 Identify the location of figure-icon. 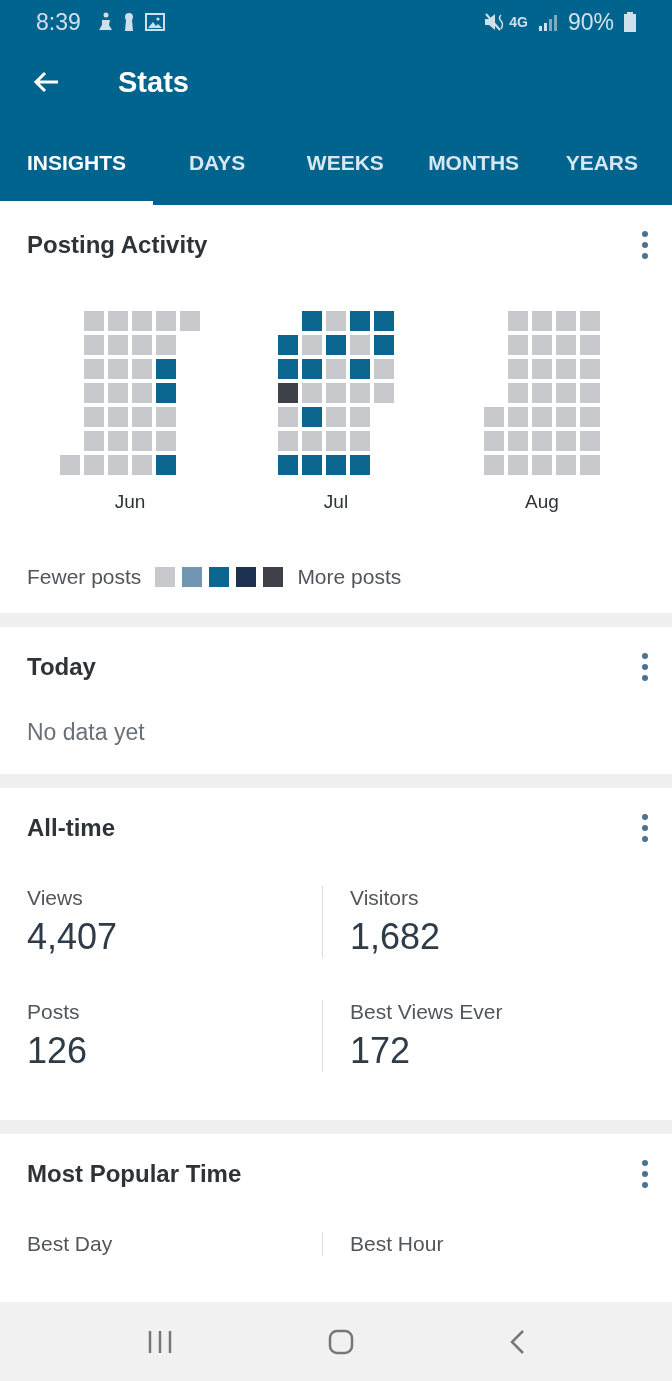
(104, 22).